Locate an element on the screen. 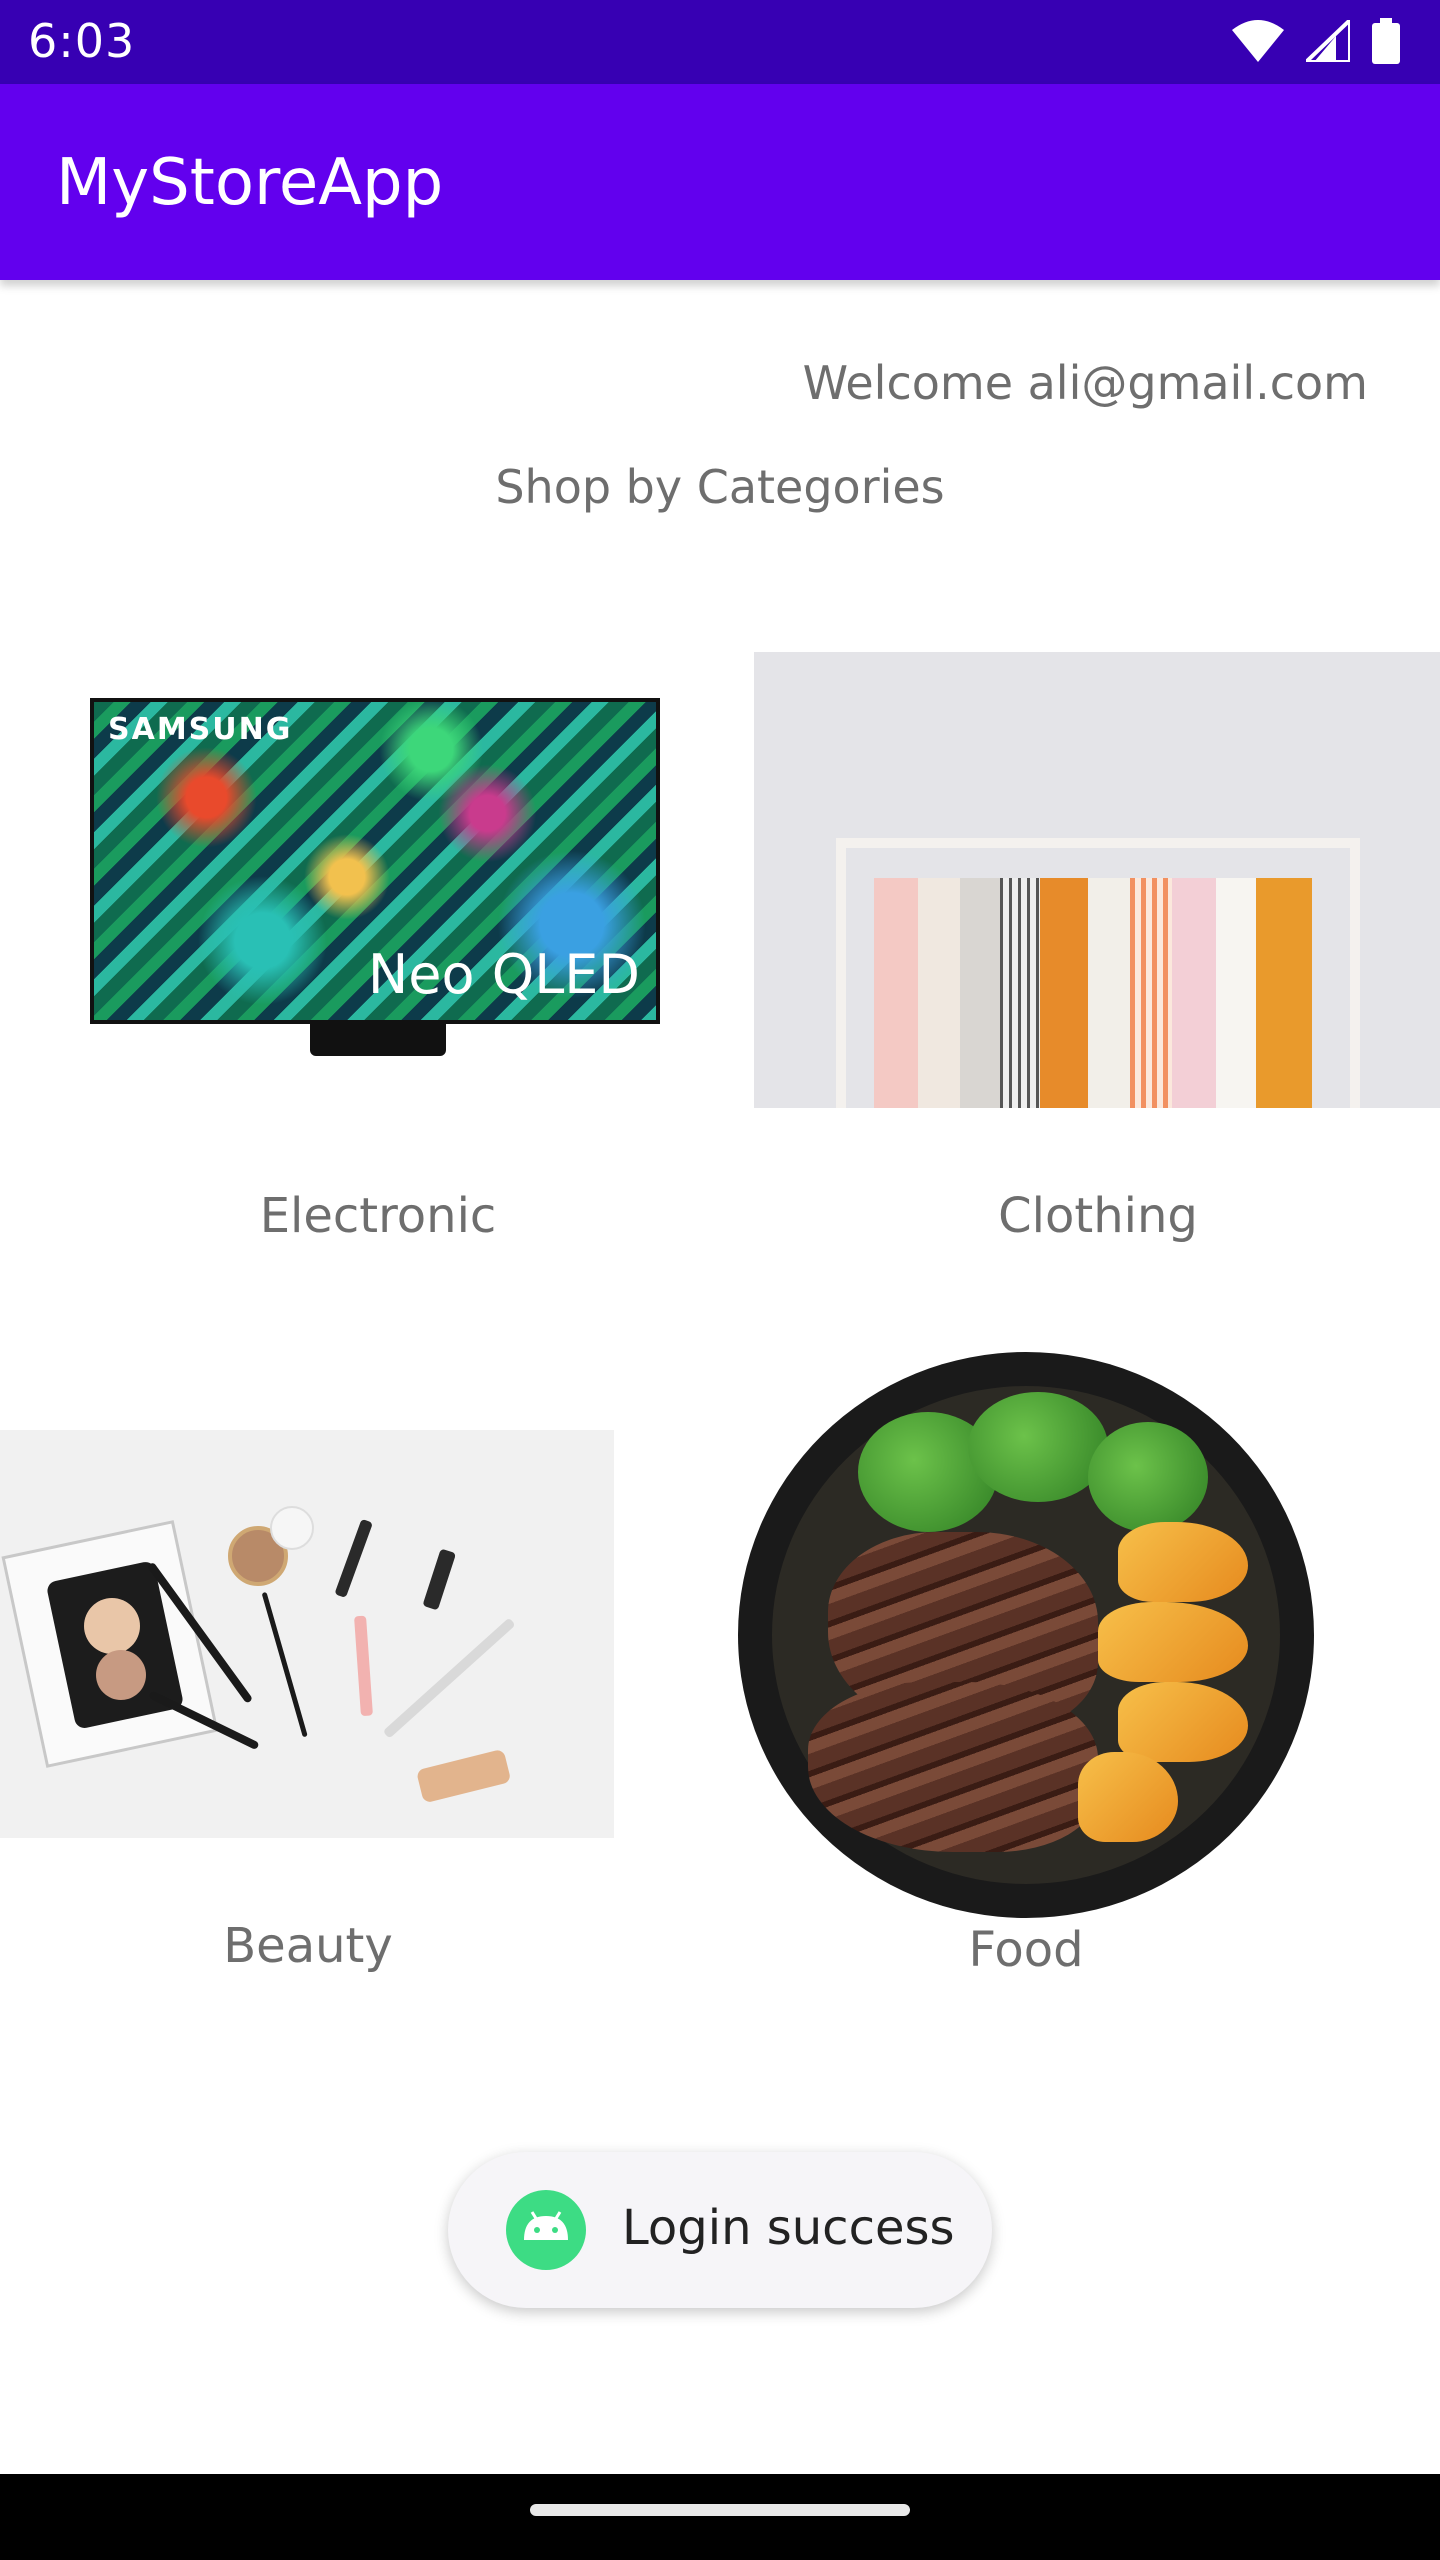  tv-model-text: Neo QLED is located at coordinates (503, 974).